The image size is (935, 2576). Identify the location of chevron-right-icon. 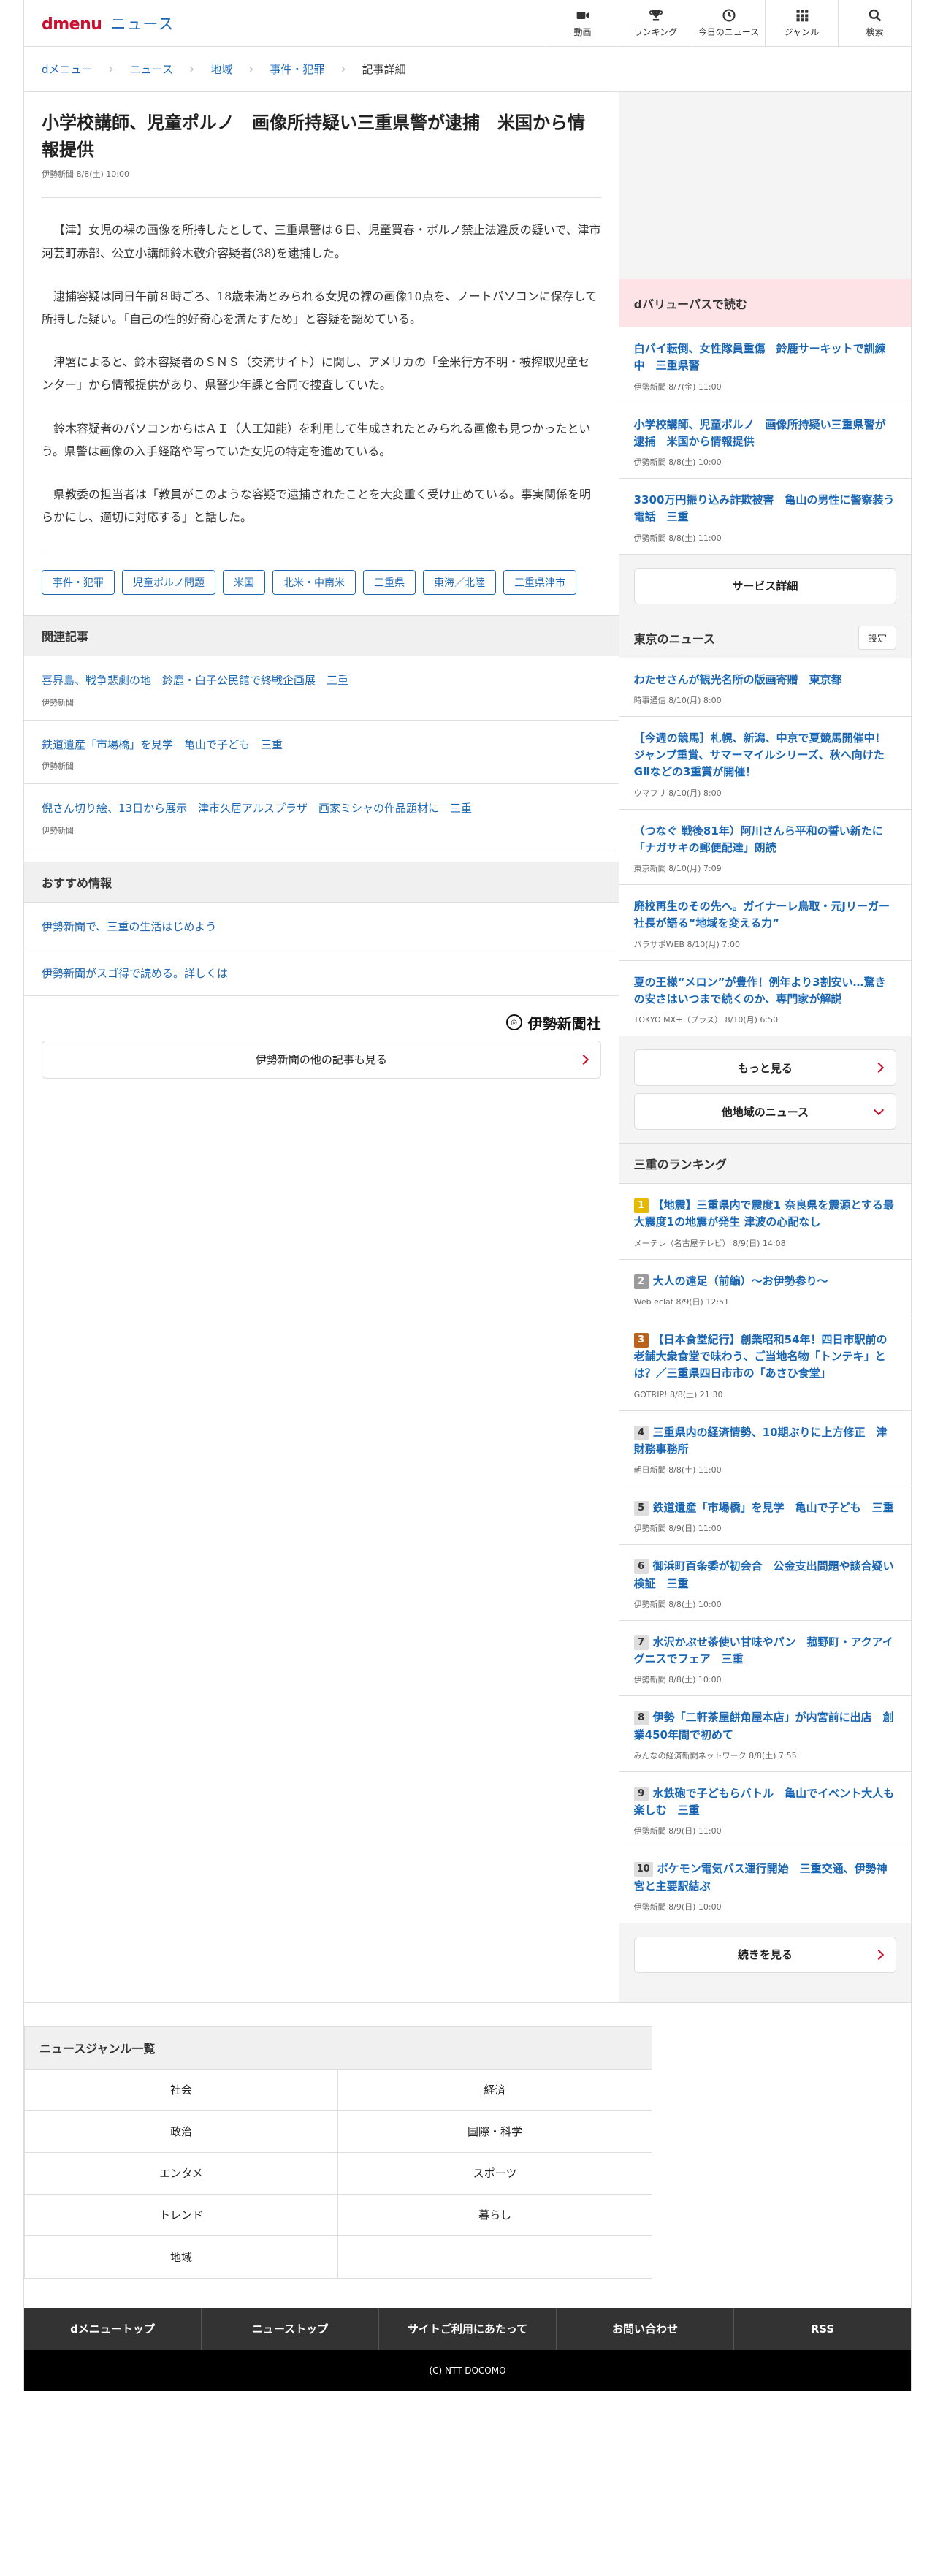
(583, 1059).